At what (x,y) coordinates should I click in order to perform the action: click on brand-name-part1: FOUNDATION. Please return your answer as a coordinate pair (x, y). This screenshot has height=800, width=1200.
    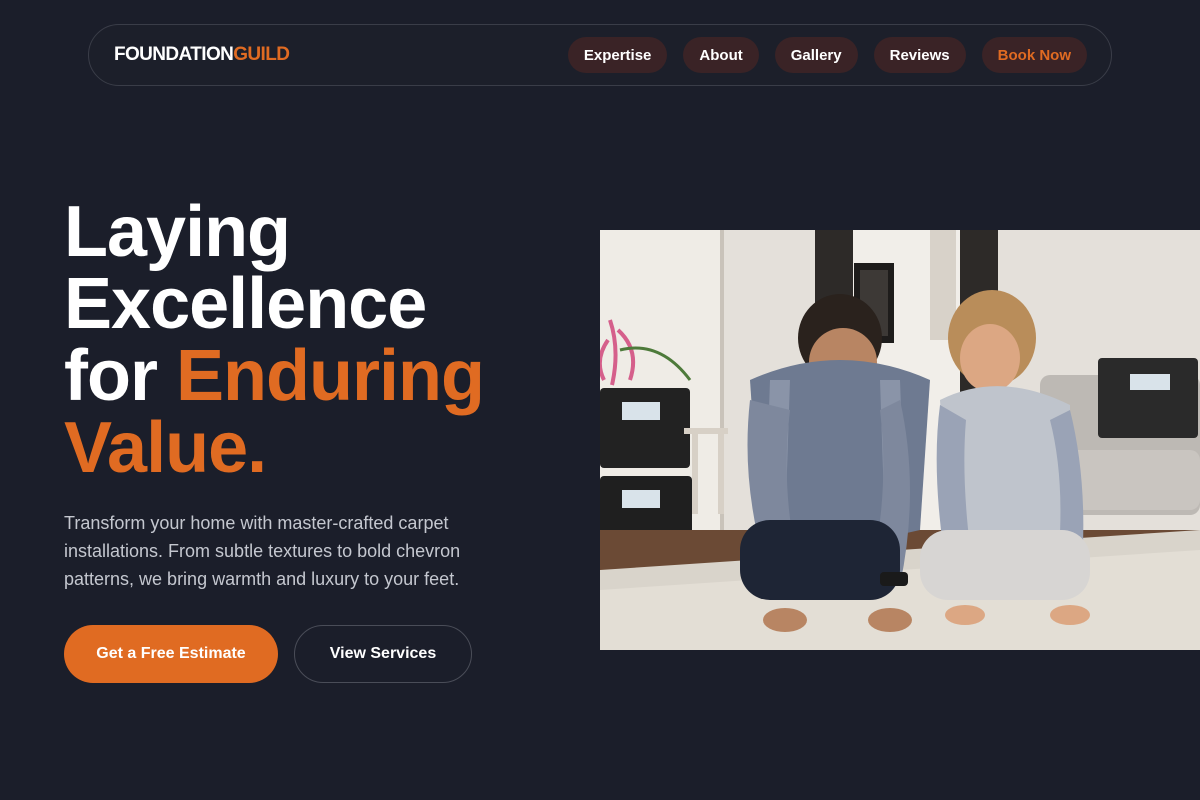
    Looking at the image, I should click on (174, 54).